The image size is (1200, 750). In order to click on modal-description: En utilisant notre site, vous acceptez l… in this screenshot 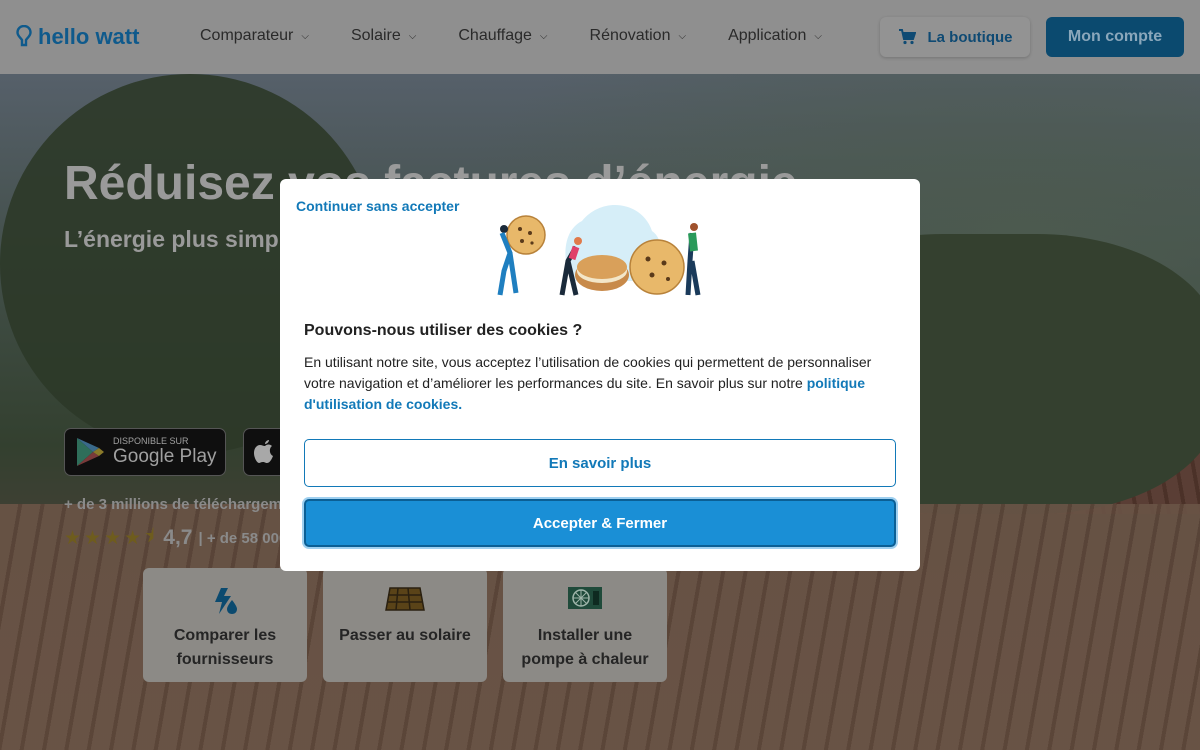, I will do `click(599, 383)`.